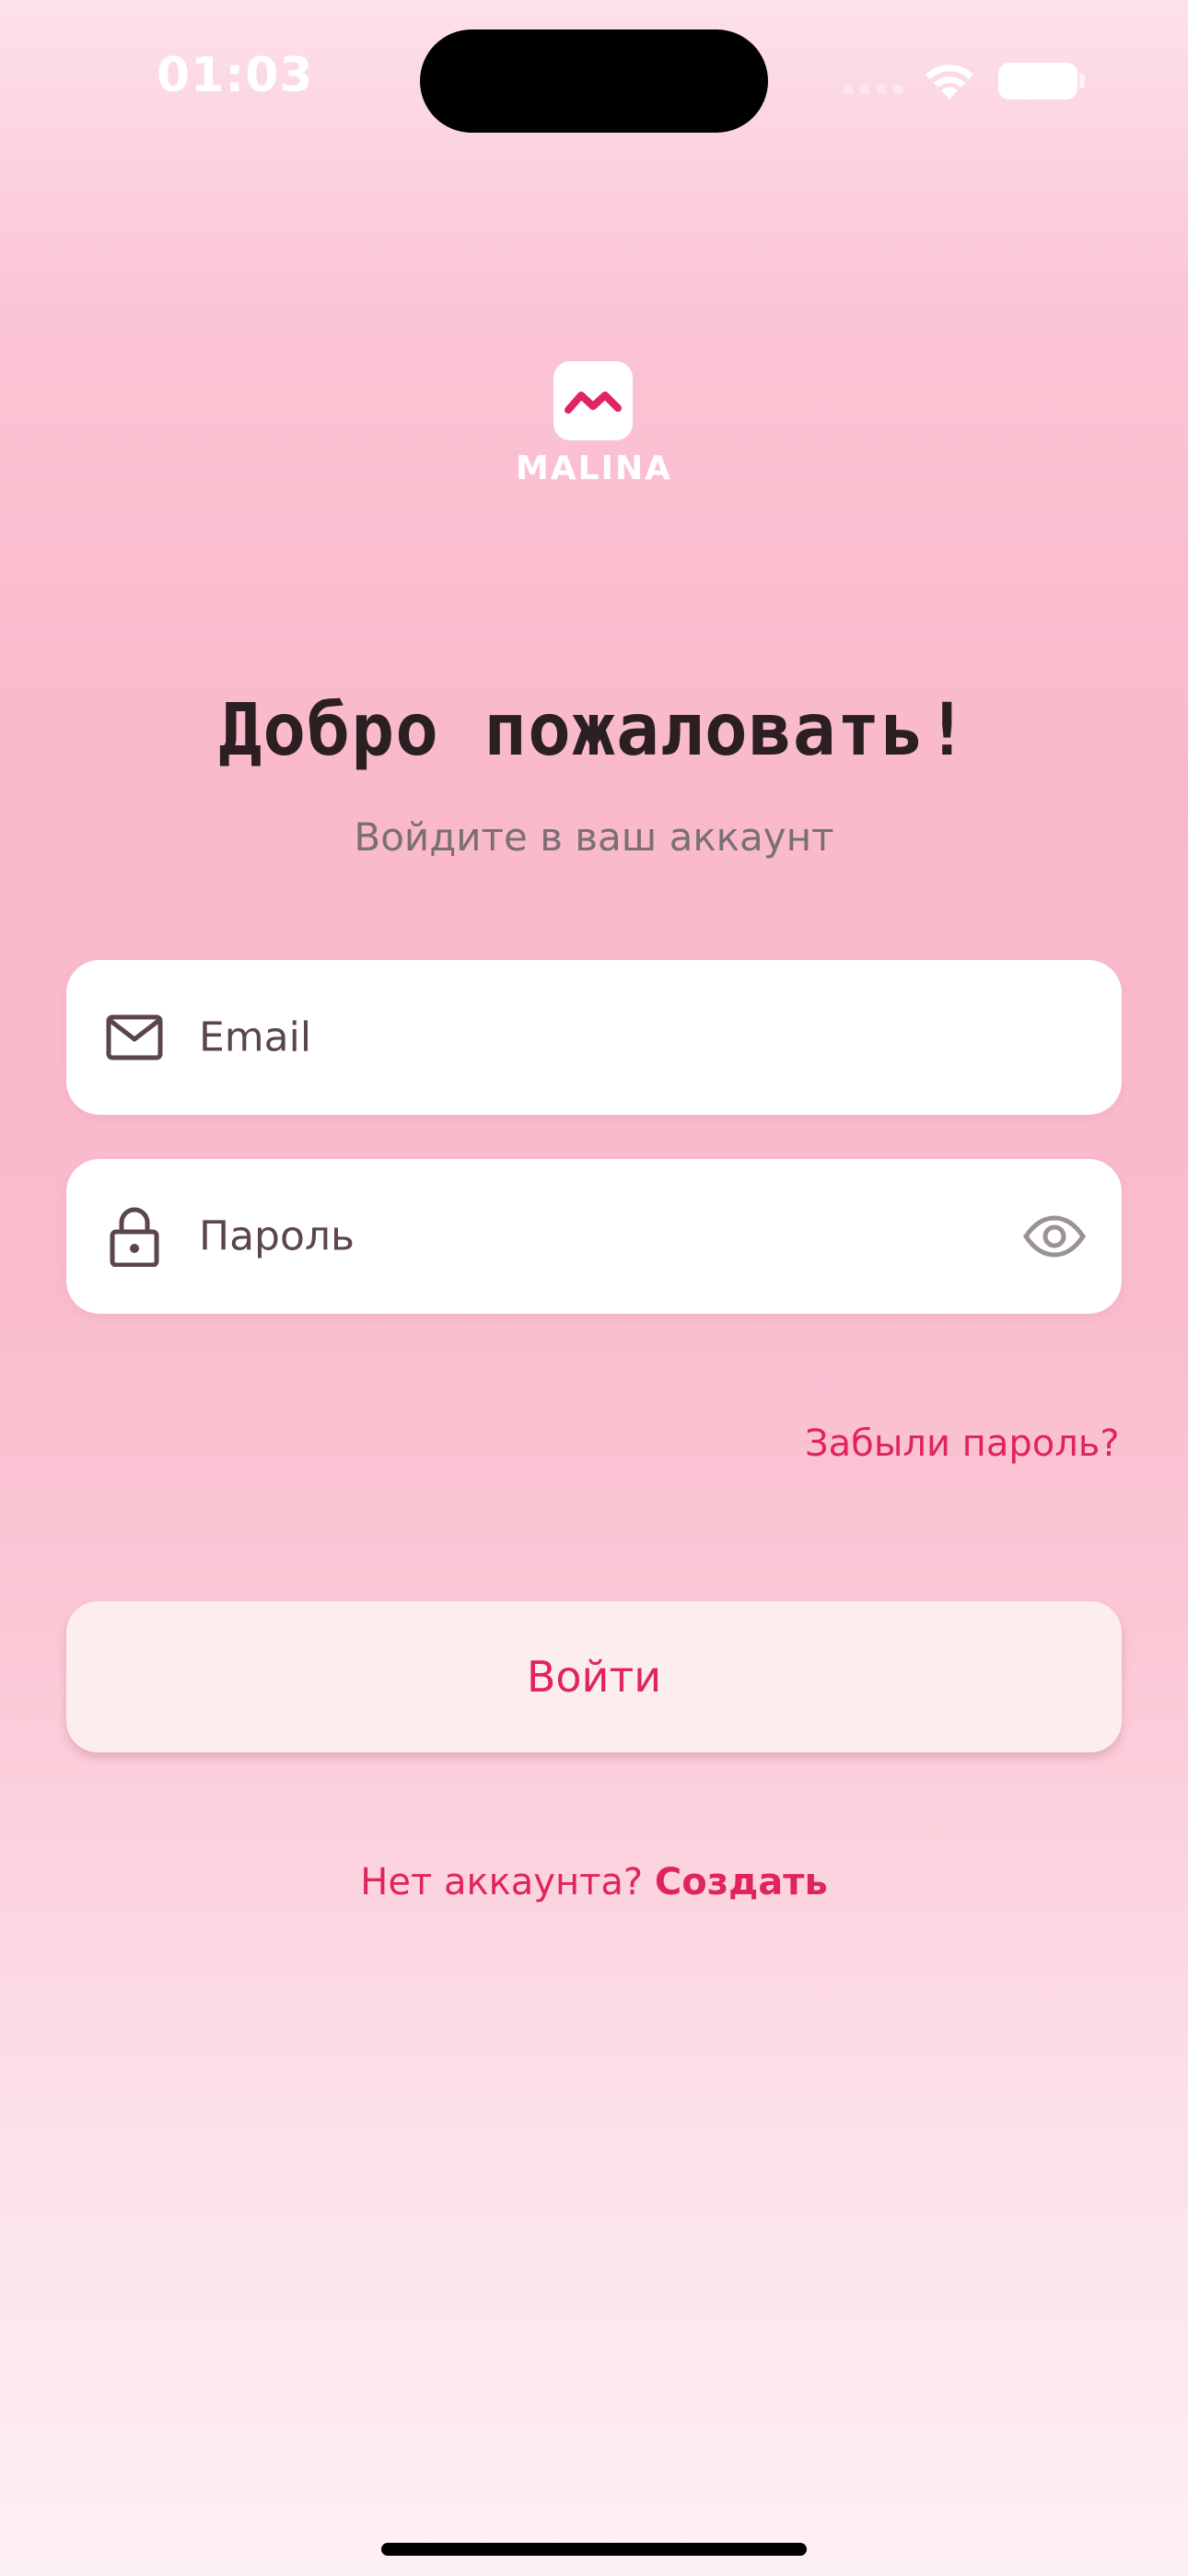 The width and height of the screenshot is (1188, 2576). Describe the element at coordinates (962, 1444) in the screenshot. I see `forgot-password-link: Забыли пароль?` at that location.